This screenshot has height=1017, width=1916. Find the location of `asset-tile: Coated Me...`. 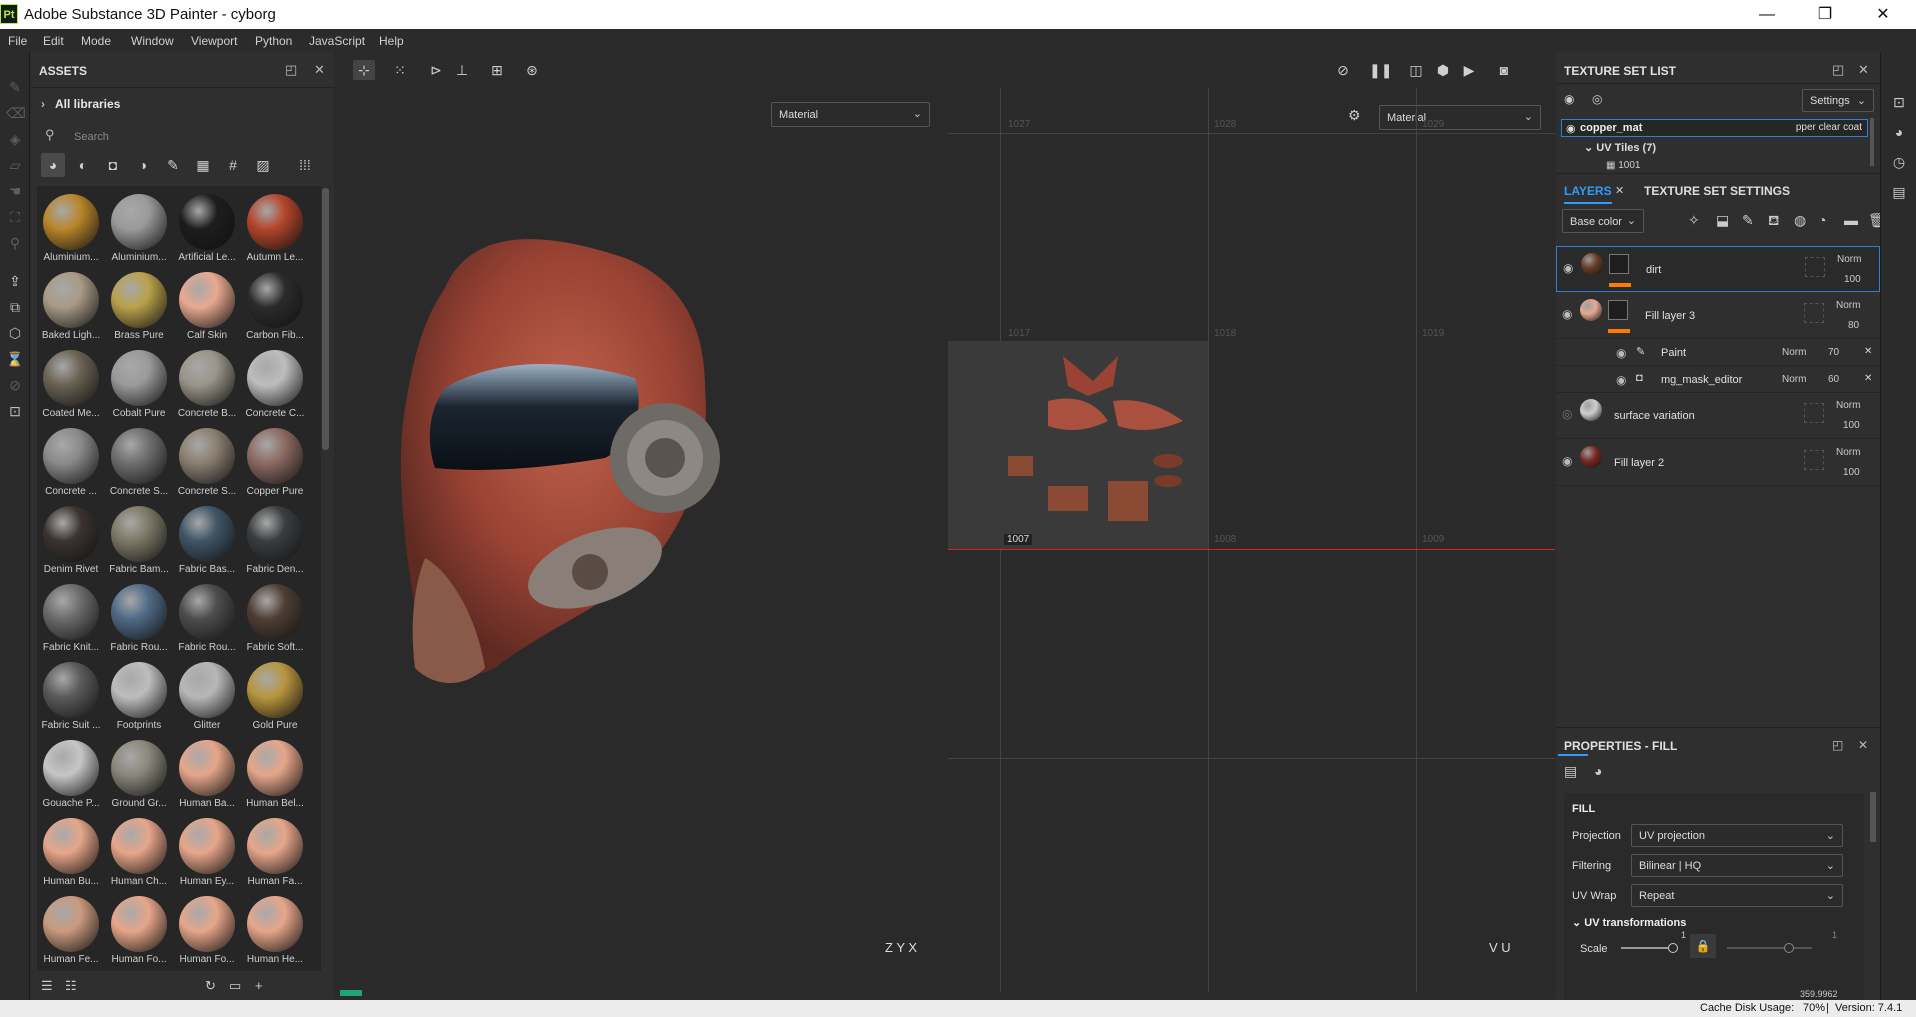

asset-tile: Coated Me... is located at coordinates (71, 384).